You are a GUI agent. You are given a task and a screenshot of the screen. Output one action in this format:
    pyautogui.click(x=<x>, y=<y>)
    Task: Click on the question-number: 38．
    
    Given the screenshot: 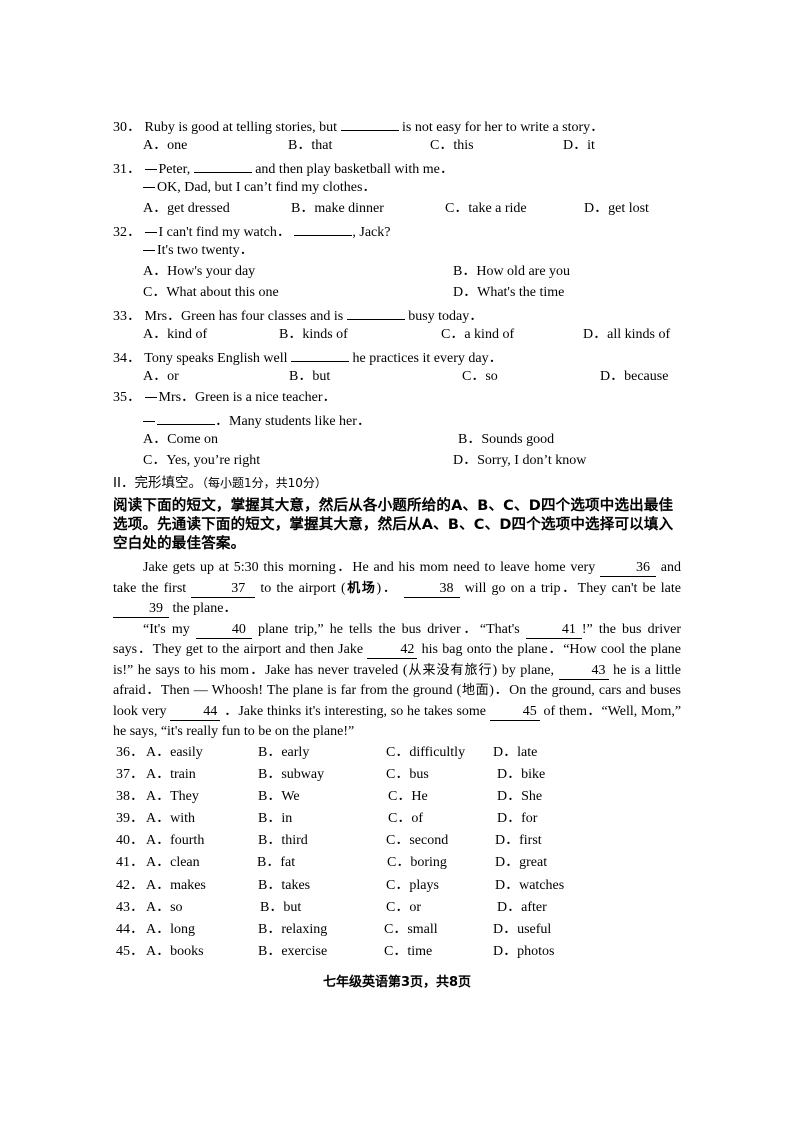 What is the action you would take?
    pyautogui.click(x=130, y=796)
    